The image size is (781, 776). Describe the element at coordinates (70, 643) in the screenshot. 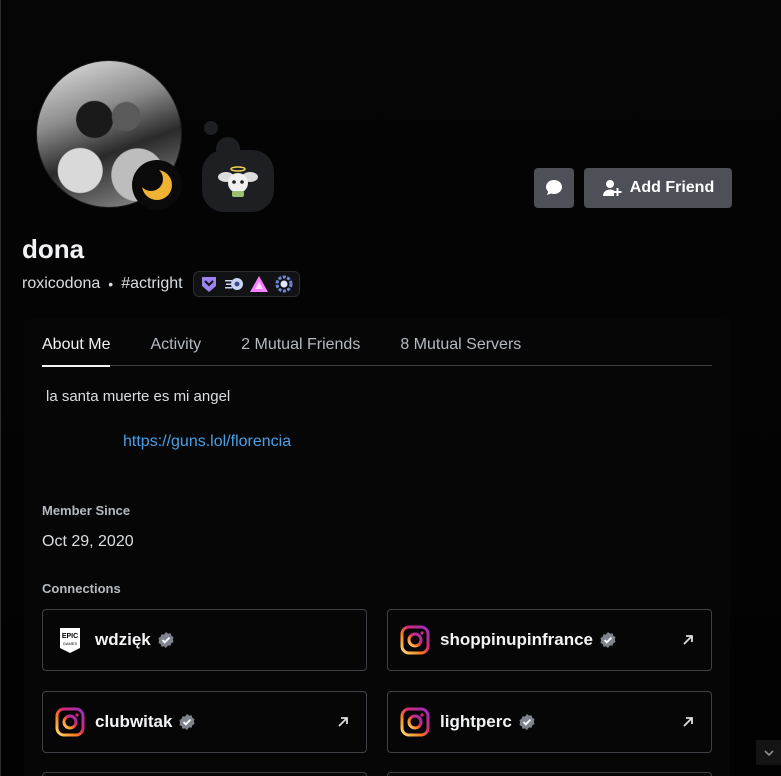

I see `svg-text: GAMES` at that location.